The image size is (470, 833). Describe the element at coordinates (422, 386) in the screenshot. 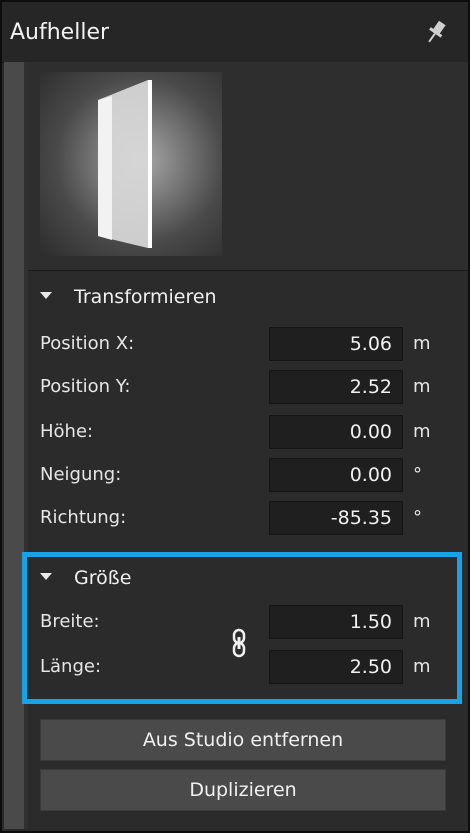

I see `unit-position-y: m` at that location.